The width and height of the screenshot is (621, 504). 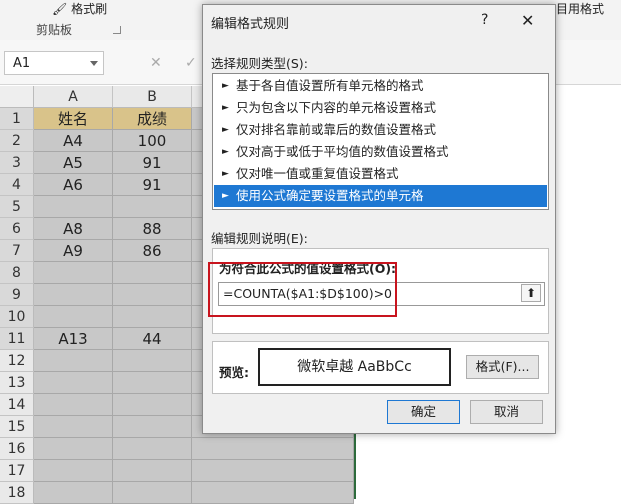 I want to click on preview-sample: 微软卓越 AaBbCc, so click(x=354, y=367).